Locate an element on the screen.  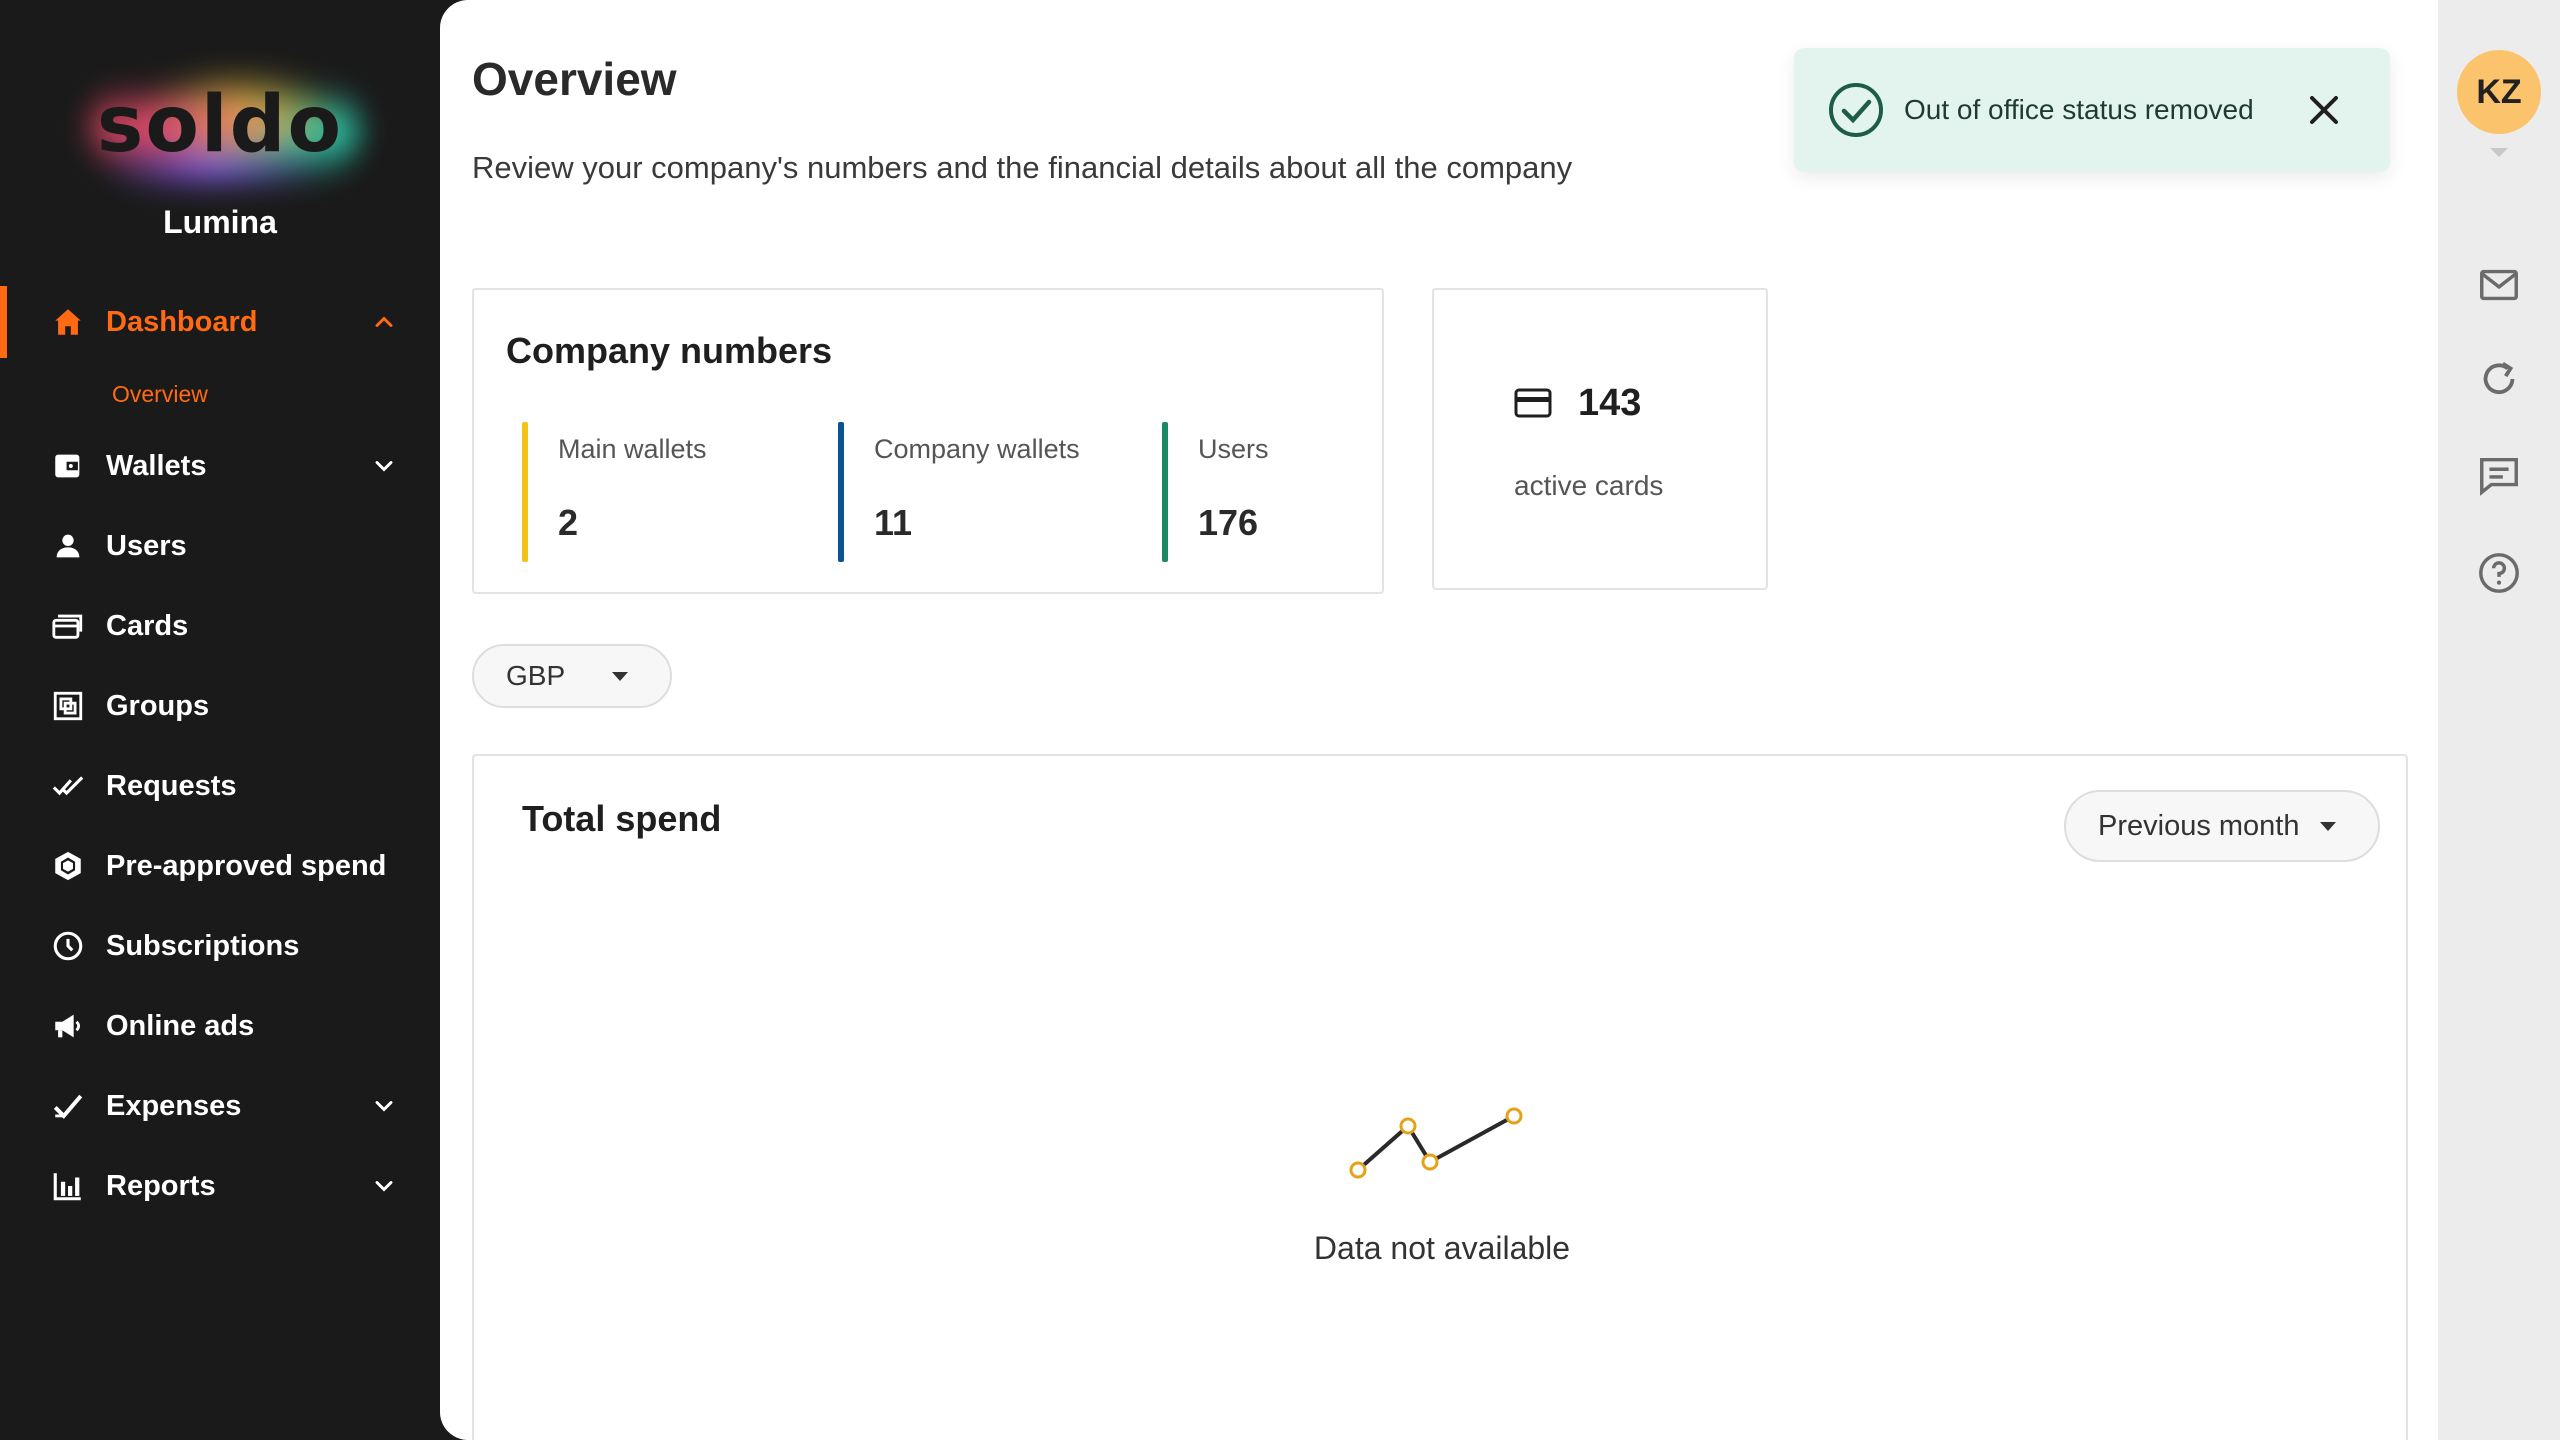
toast-notification: Out of office status removed is located at coordinates (2092, 110).